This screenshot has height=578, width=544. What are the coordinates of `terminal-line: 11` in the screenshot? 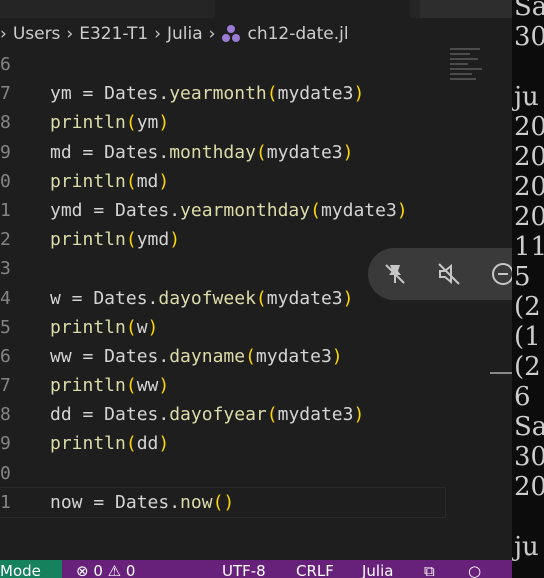 It's located at (529, 247).